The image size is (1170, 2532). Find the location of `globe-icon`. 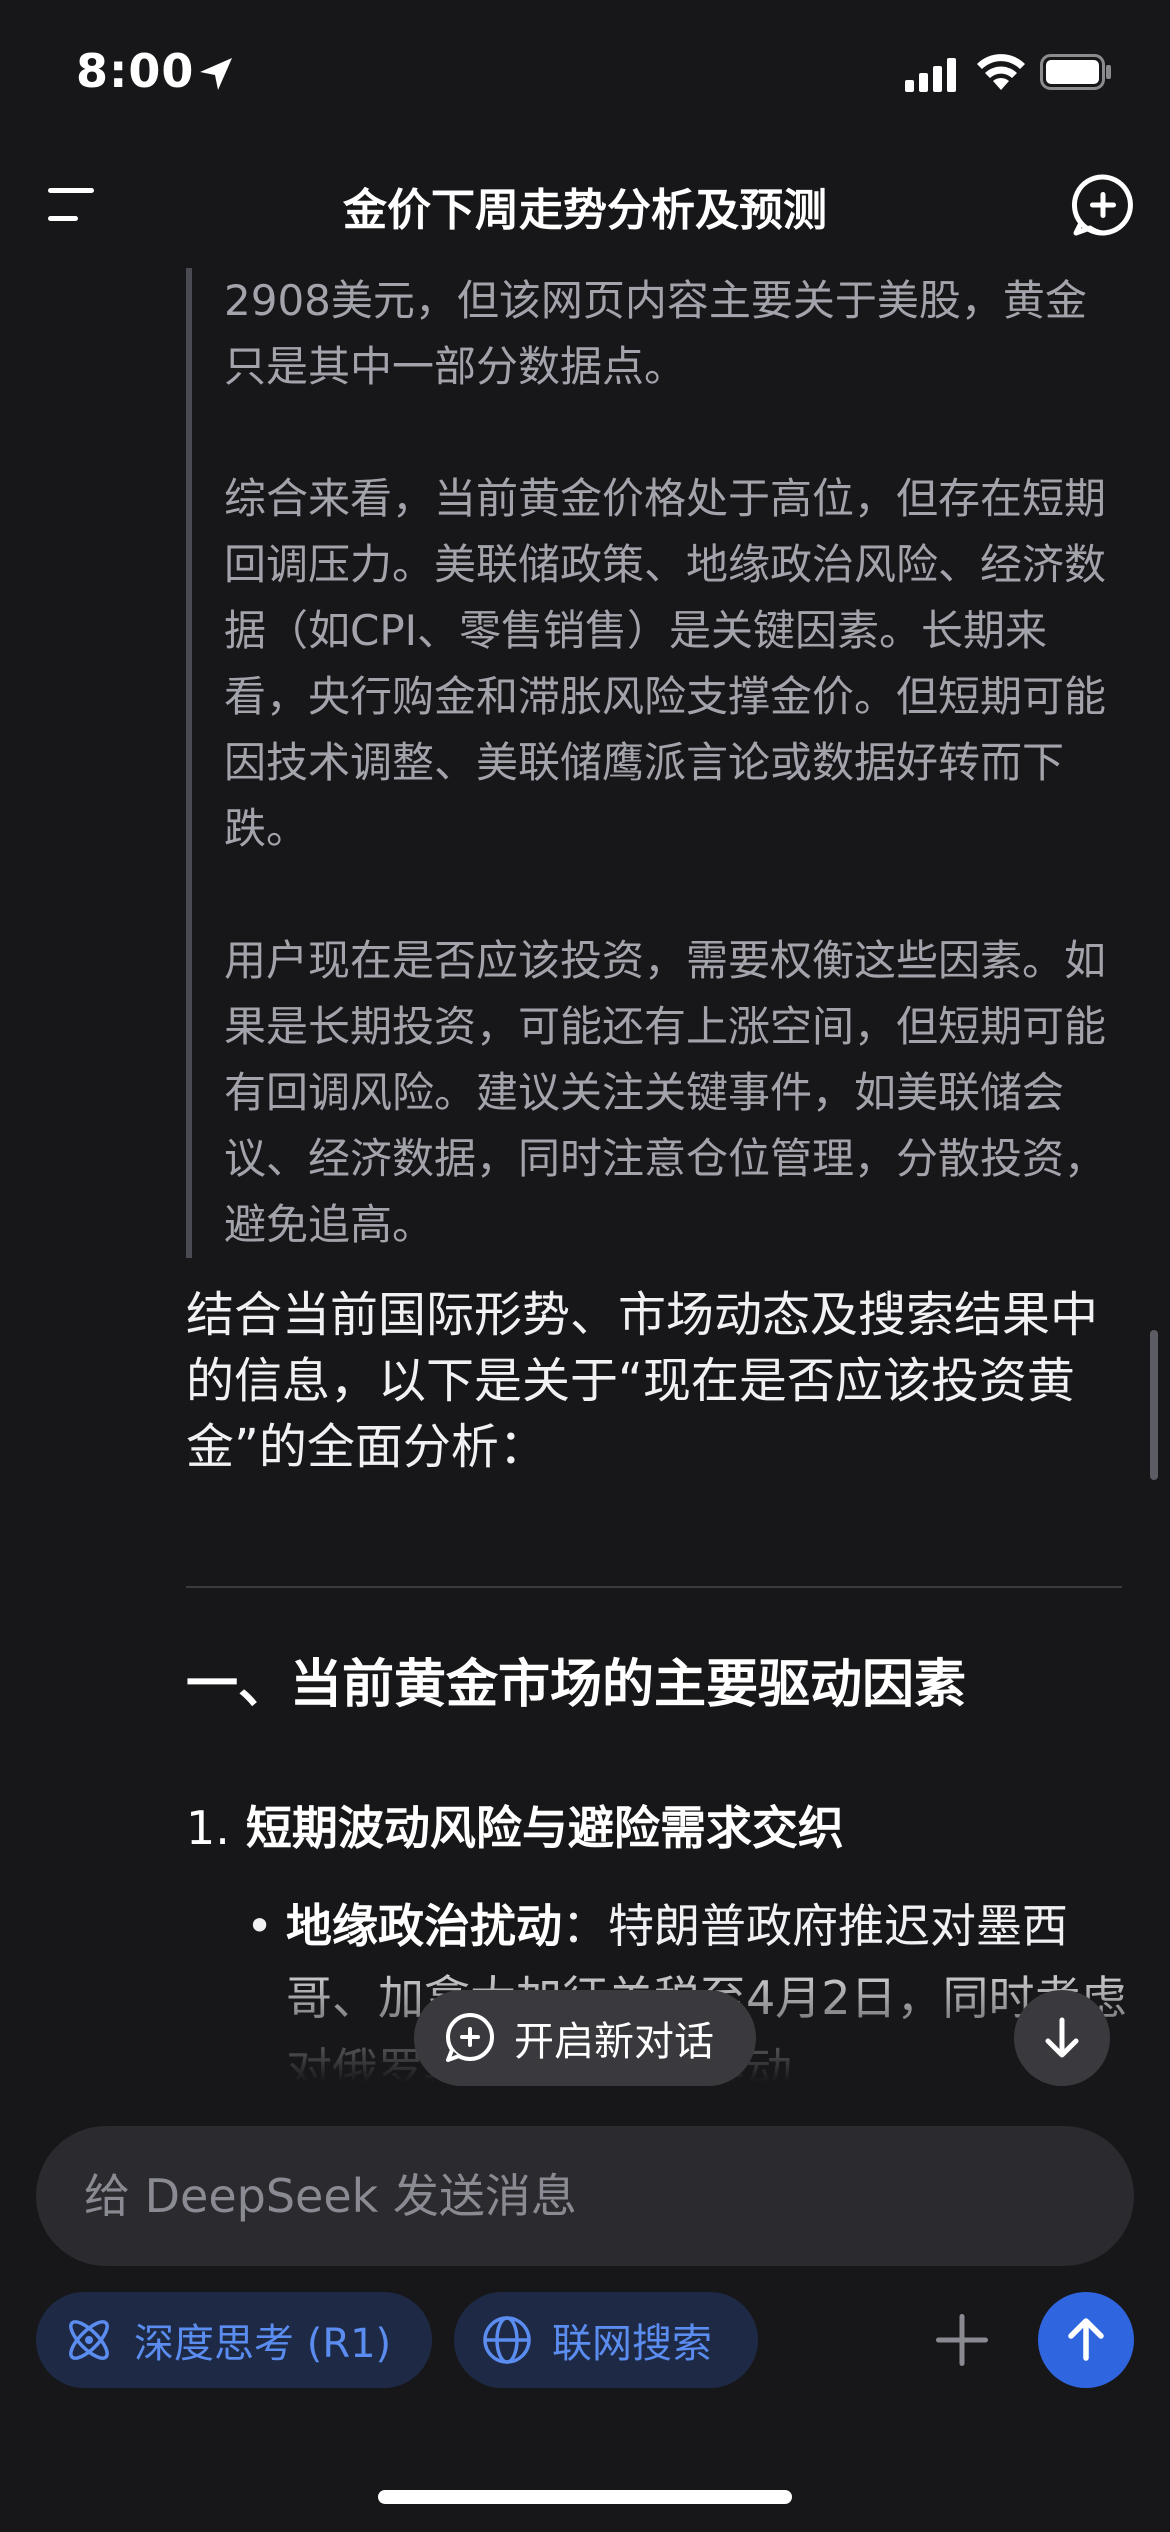

globe-icon is located at coordinates (507, 2340).